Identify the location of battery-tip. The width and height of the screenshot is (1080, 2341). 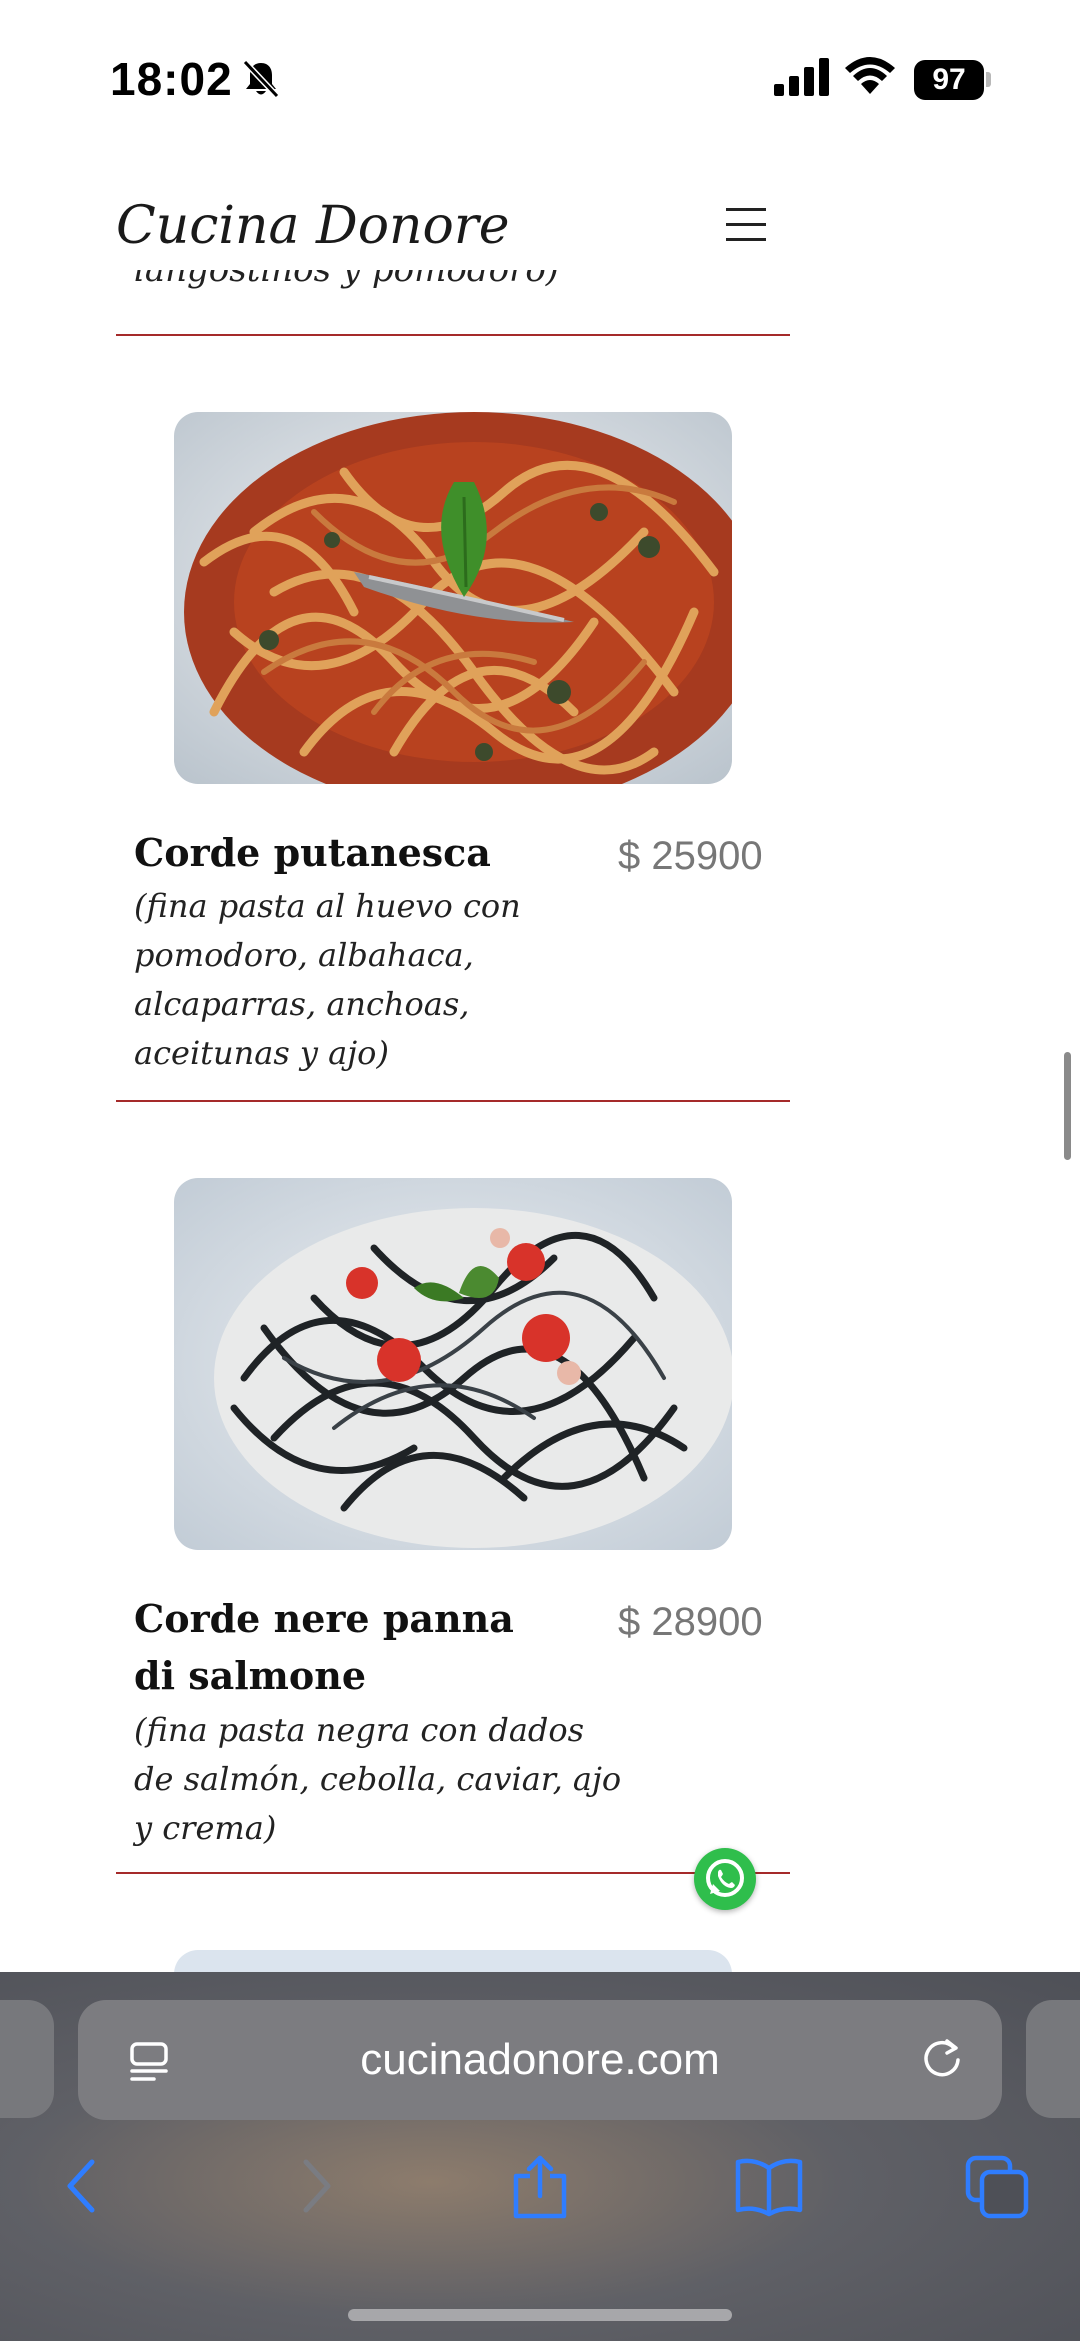
(988, 79).